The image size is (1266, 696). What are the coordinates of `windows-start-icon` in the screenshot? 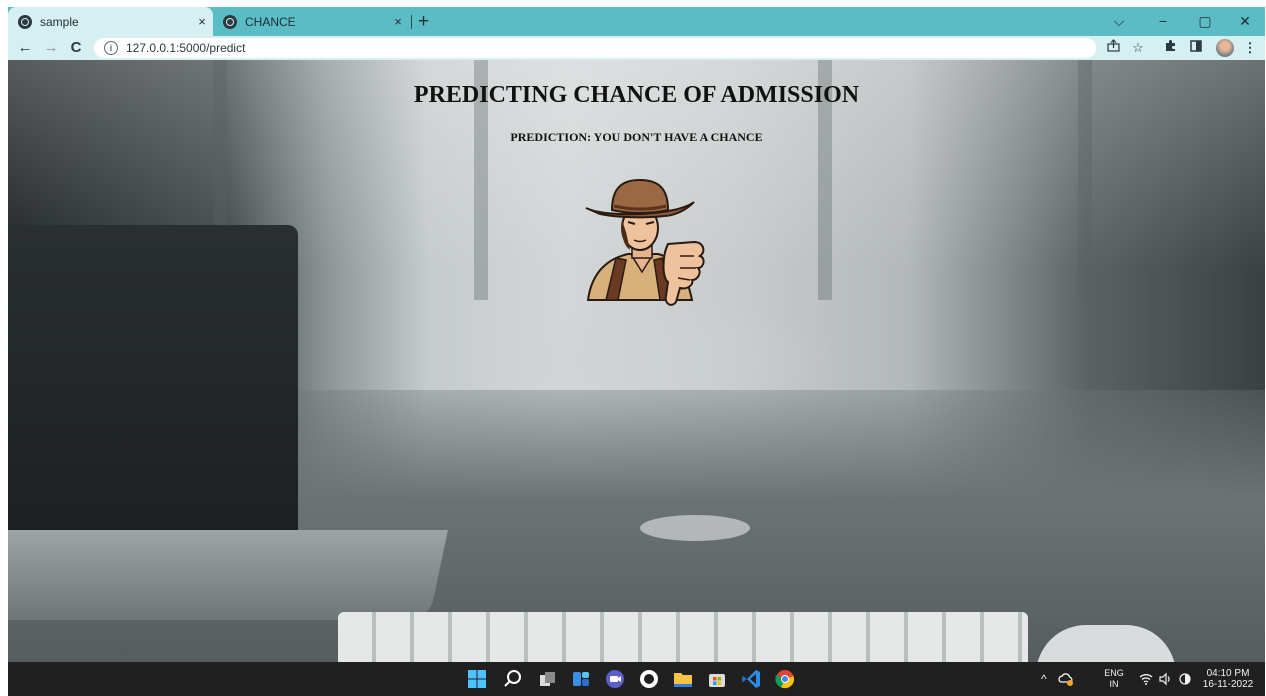 It's located at (477, 679).